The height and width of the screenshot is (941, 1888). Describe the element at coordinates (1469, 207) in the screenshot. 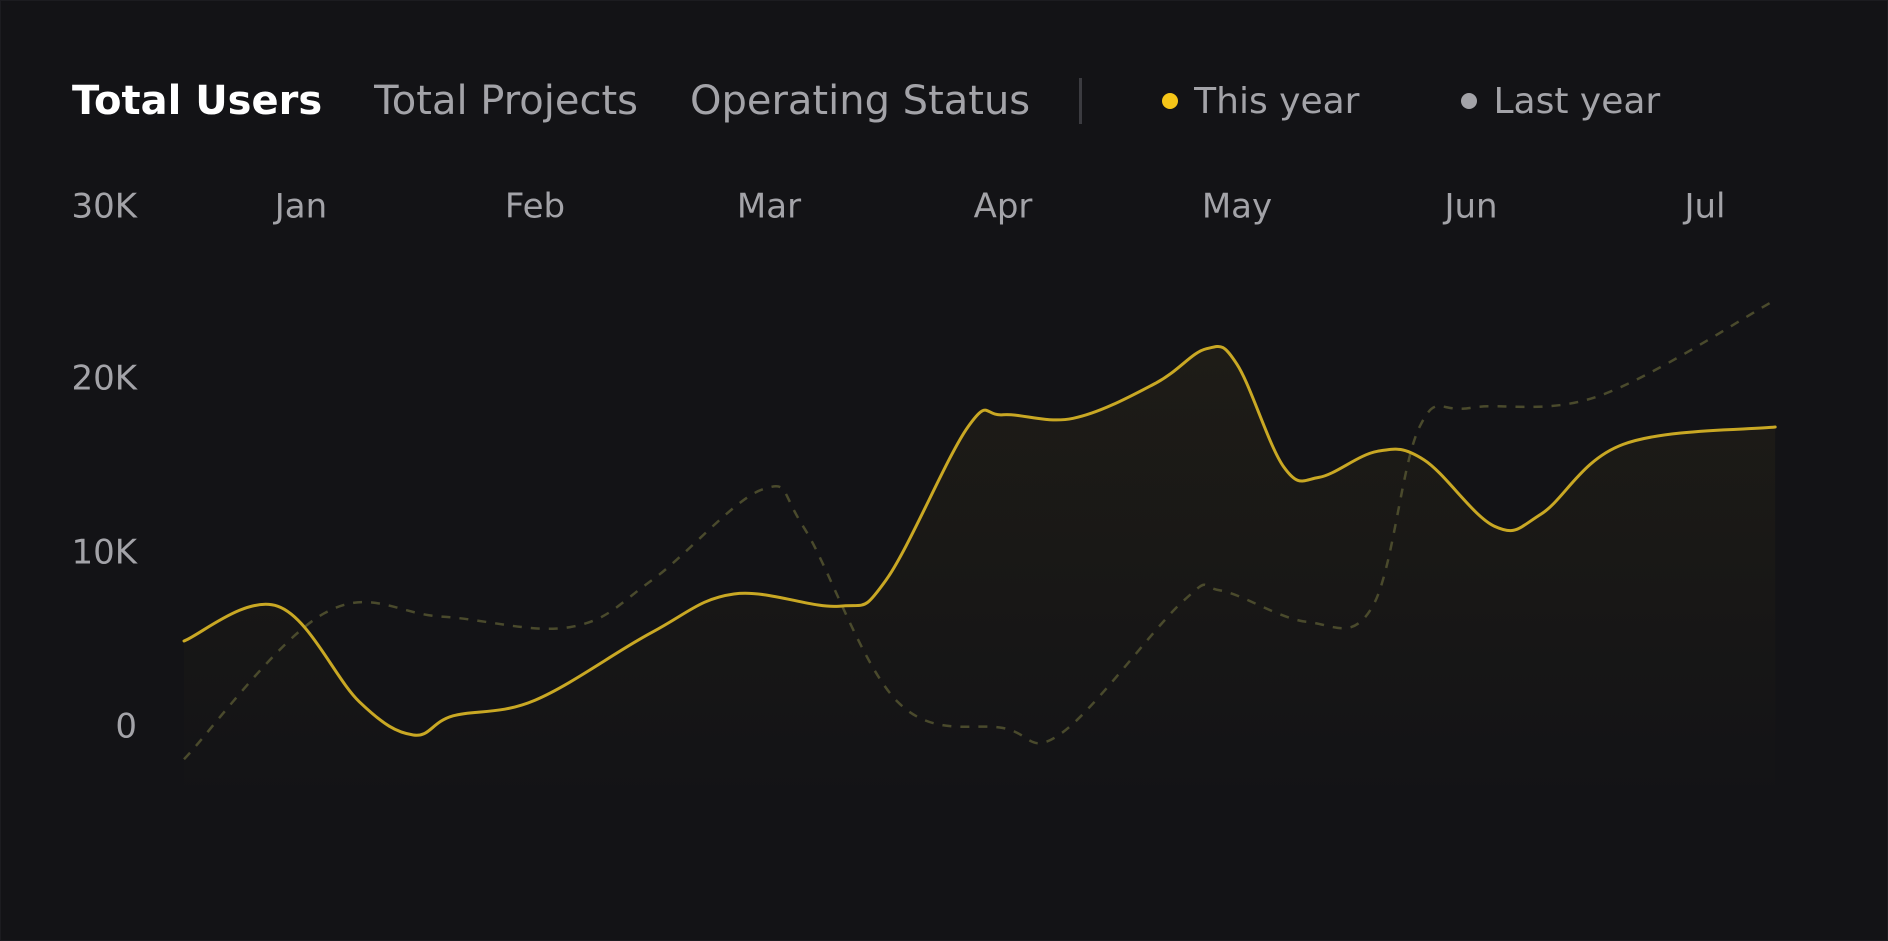

I see `x-tick-label: Jun` at that location.